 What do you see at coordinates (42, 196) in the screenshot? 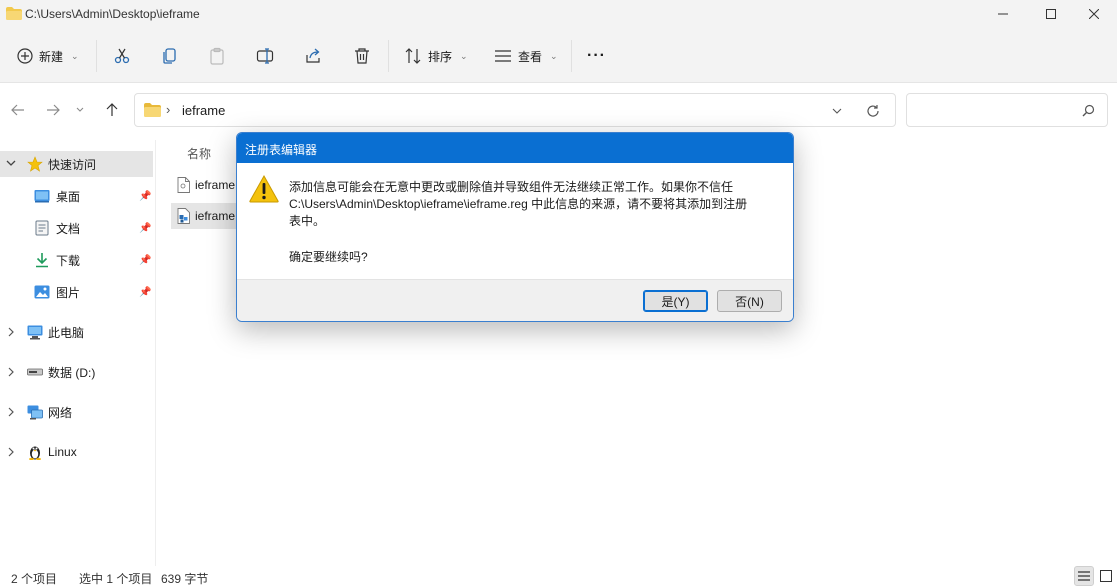
I see `desktop-icon` at bounding box center [42, 196].